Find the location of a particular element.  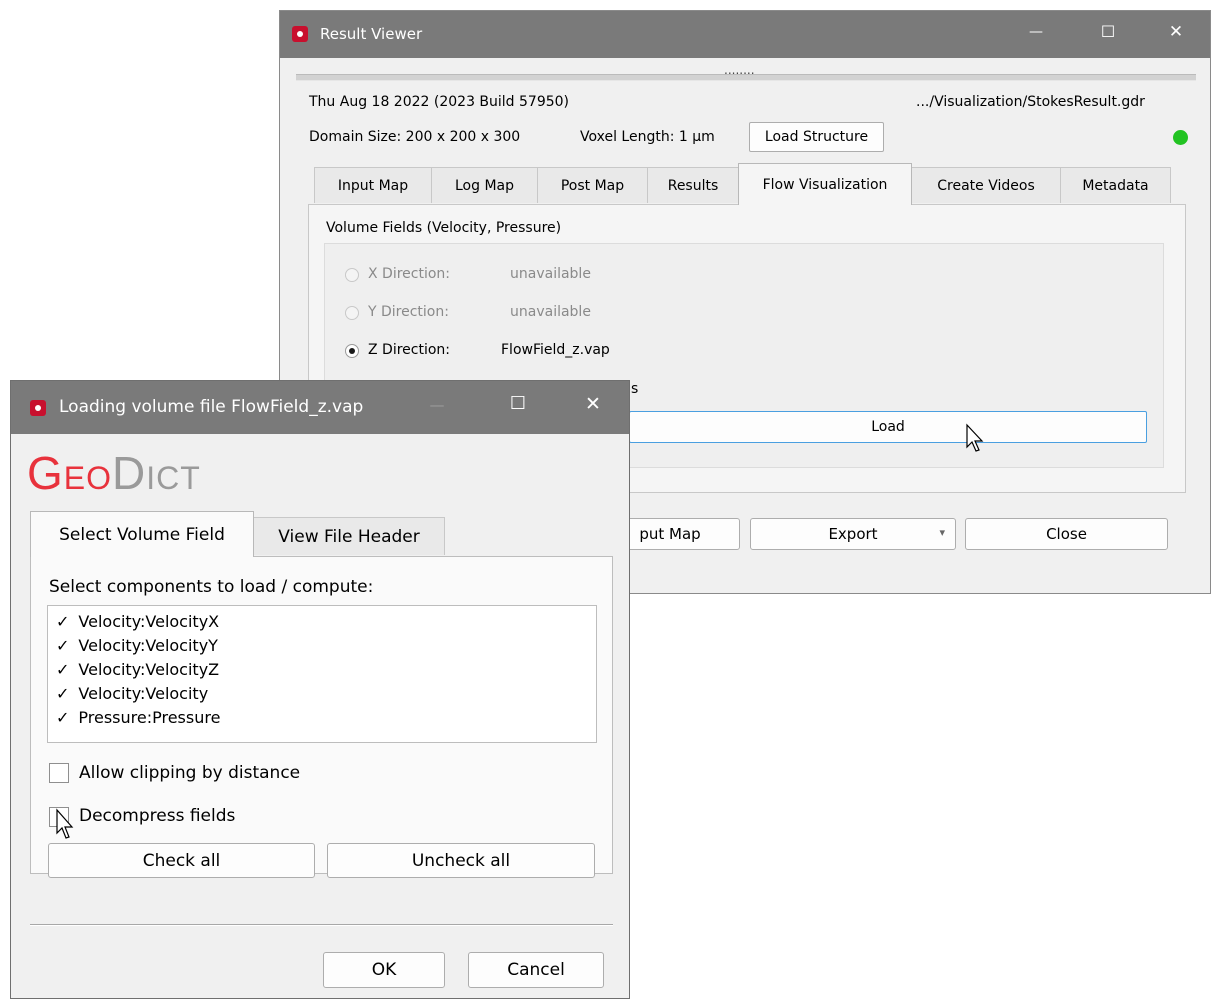

geodict-logo: GeoDict is located at coordinates (114, 473).